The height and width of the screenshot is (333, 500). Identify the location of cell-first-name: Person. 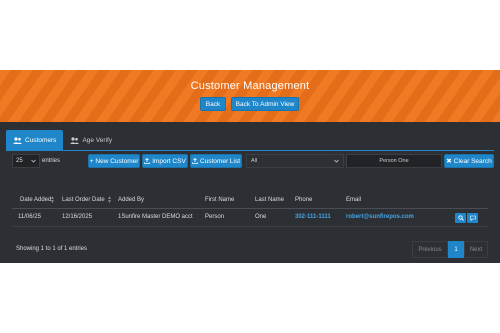
(215, 217).